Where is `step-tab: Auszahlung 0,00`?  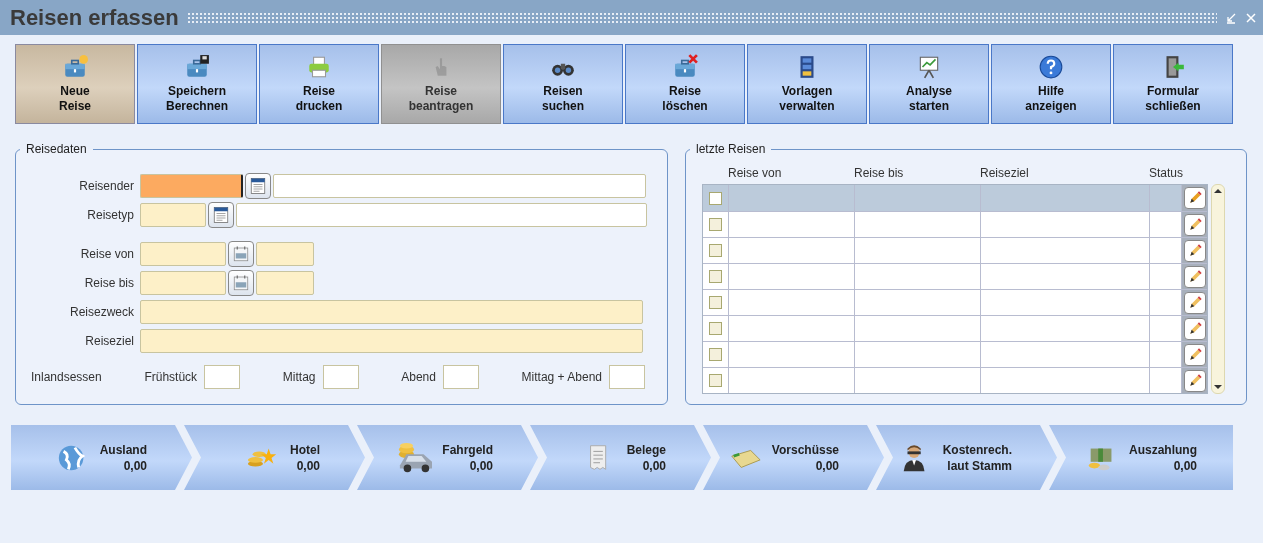 step-tab: Auszahlung 0,00 is located at coordinates (1141, 457).